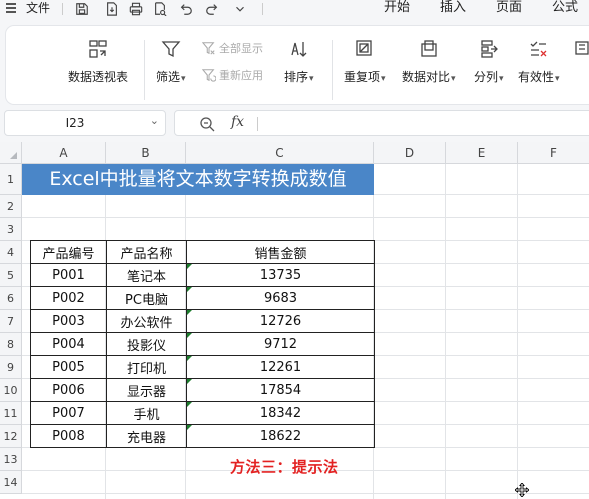  What do you see at coordinates (482, 153) in the screenshot?
I see `column-header-e: E` at bounding box center [482, 153].